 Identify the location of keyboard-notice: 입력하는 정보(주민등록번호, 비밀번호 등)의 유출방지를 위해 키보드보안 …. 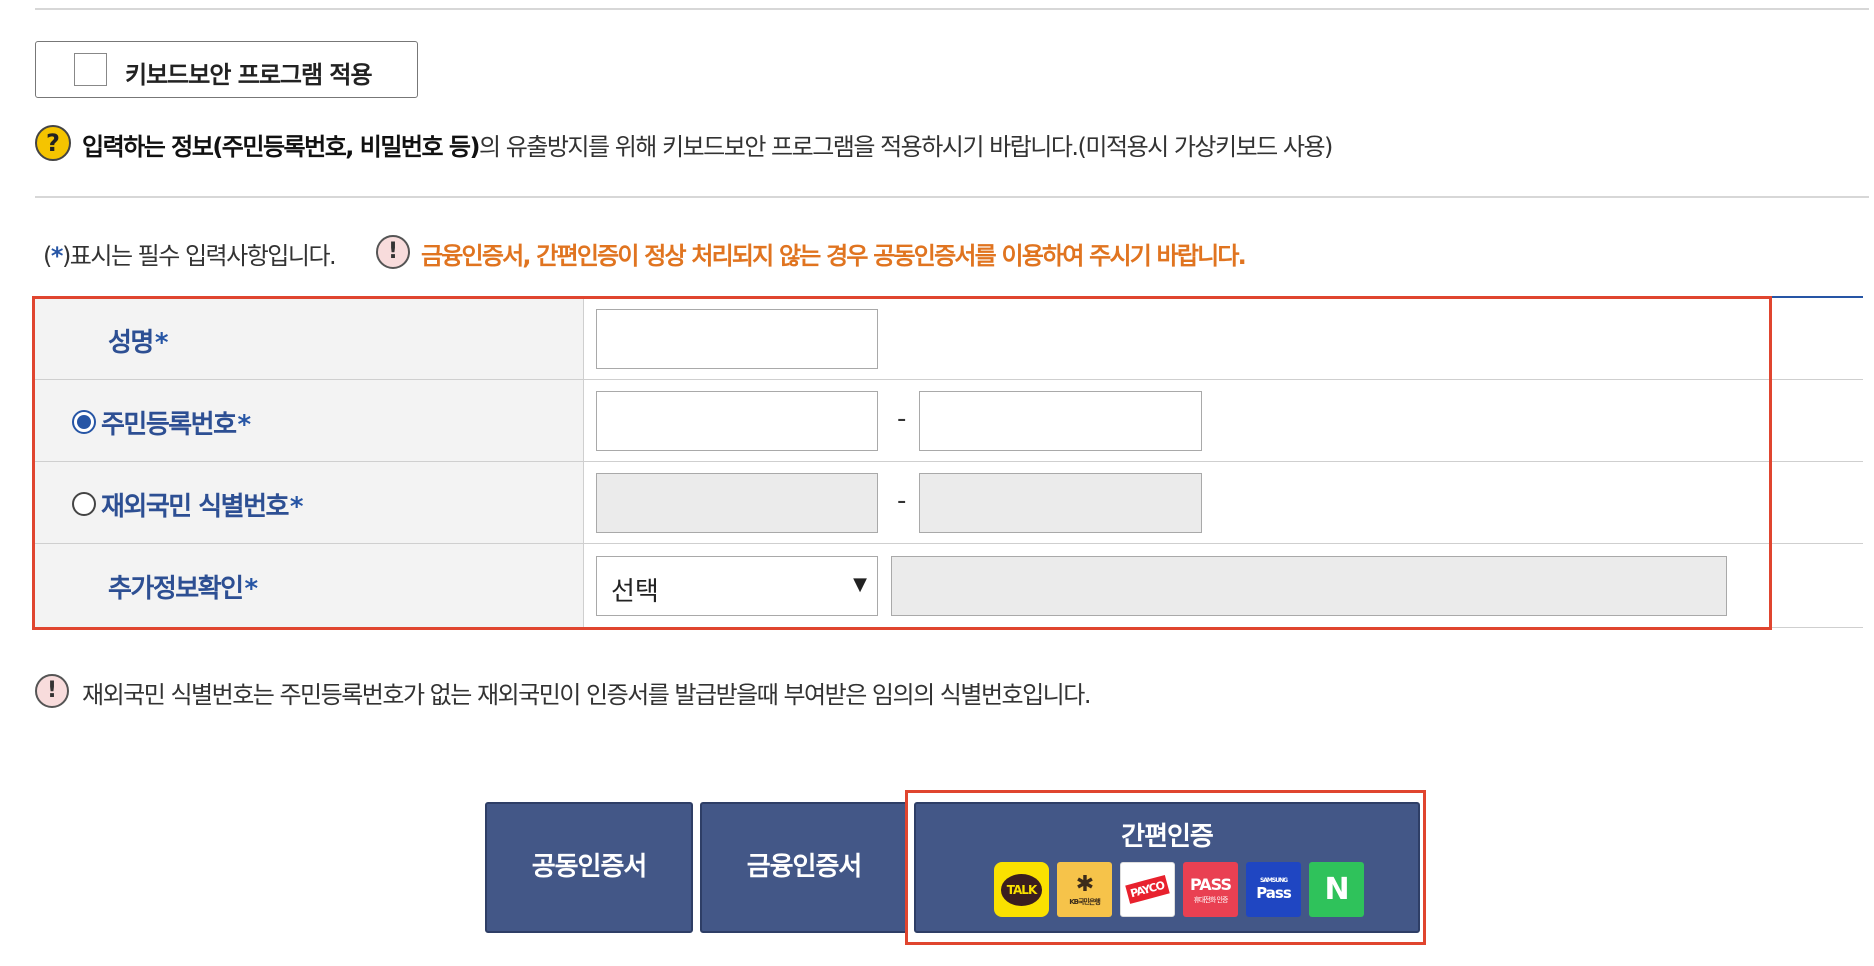
(707, 144).